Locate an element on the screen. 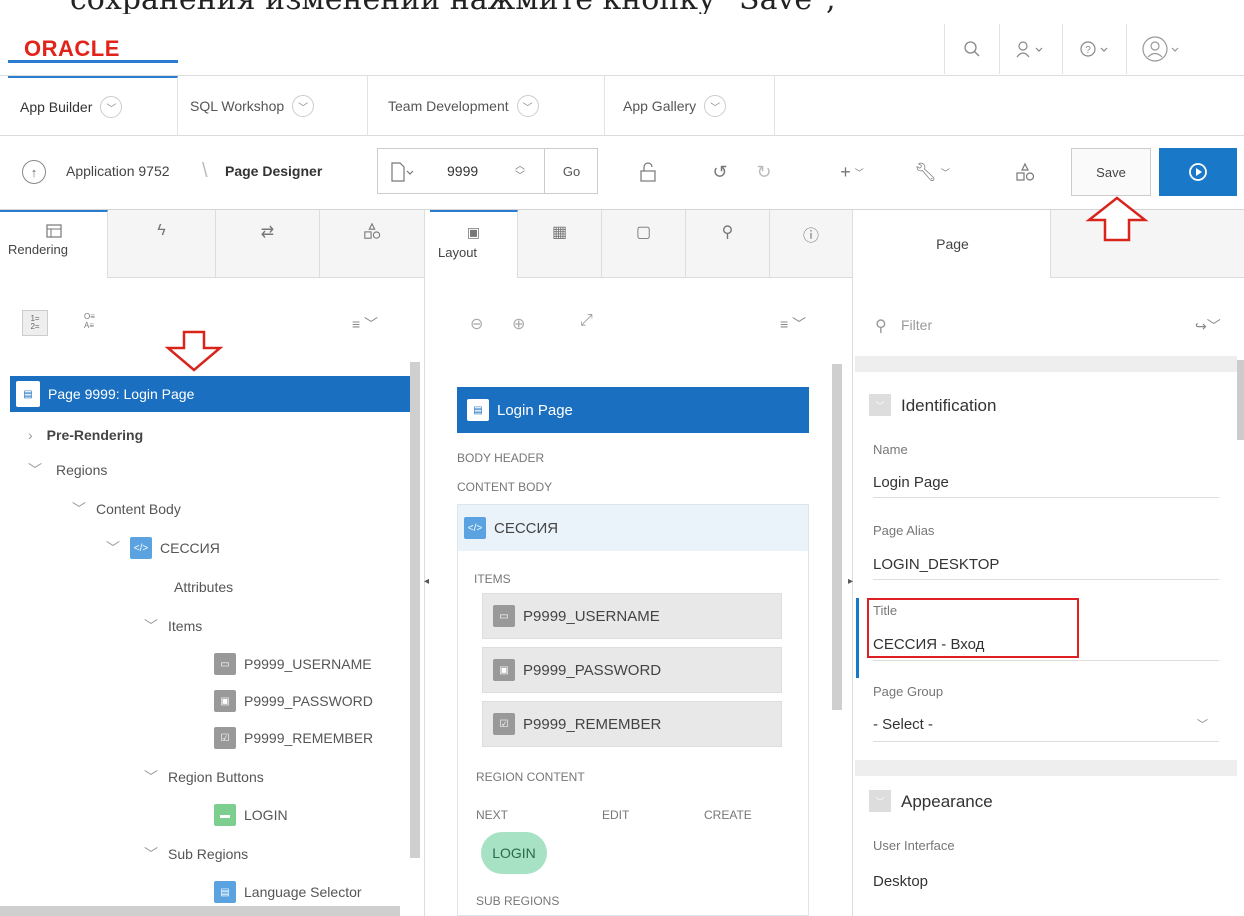  redo-icon: ↻ is located at coordinates (764, 172).